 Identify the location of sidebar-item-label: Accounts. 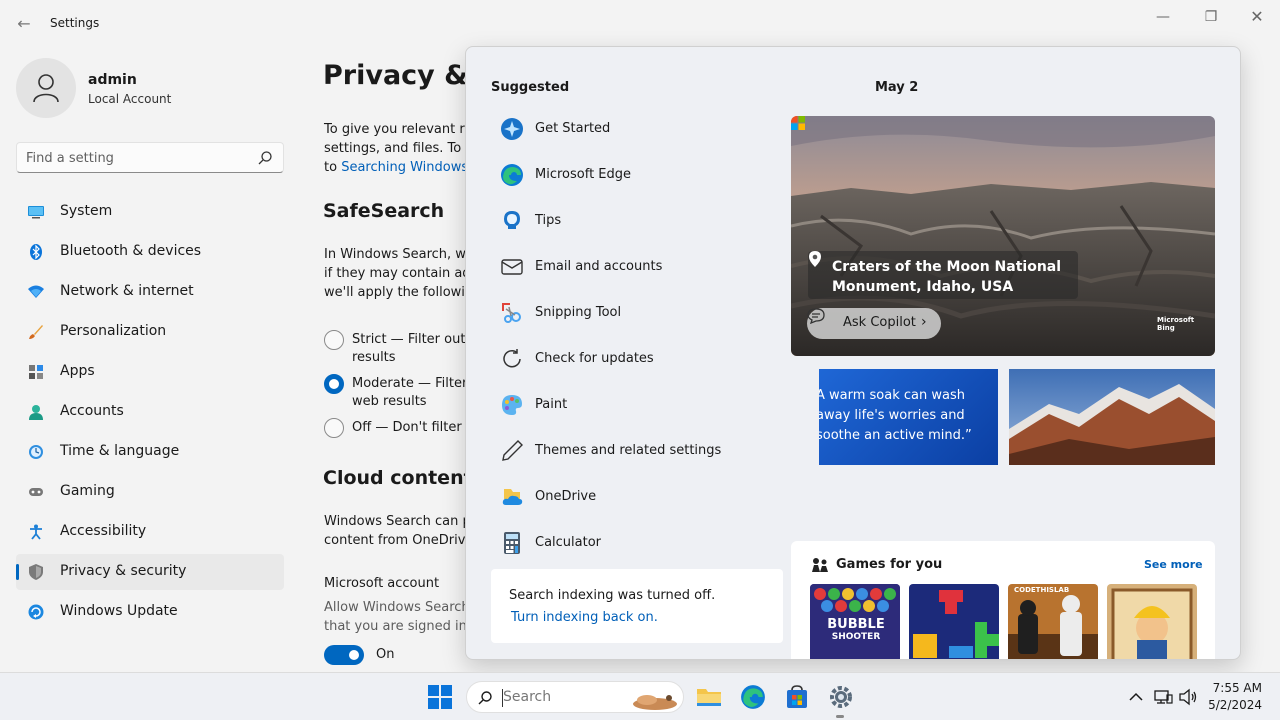
(92, 411).